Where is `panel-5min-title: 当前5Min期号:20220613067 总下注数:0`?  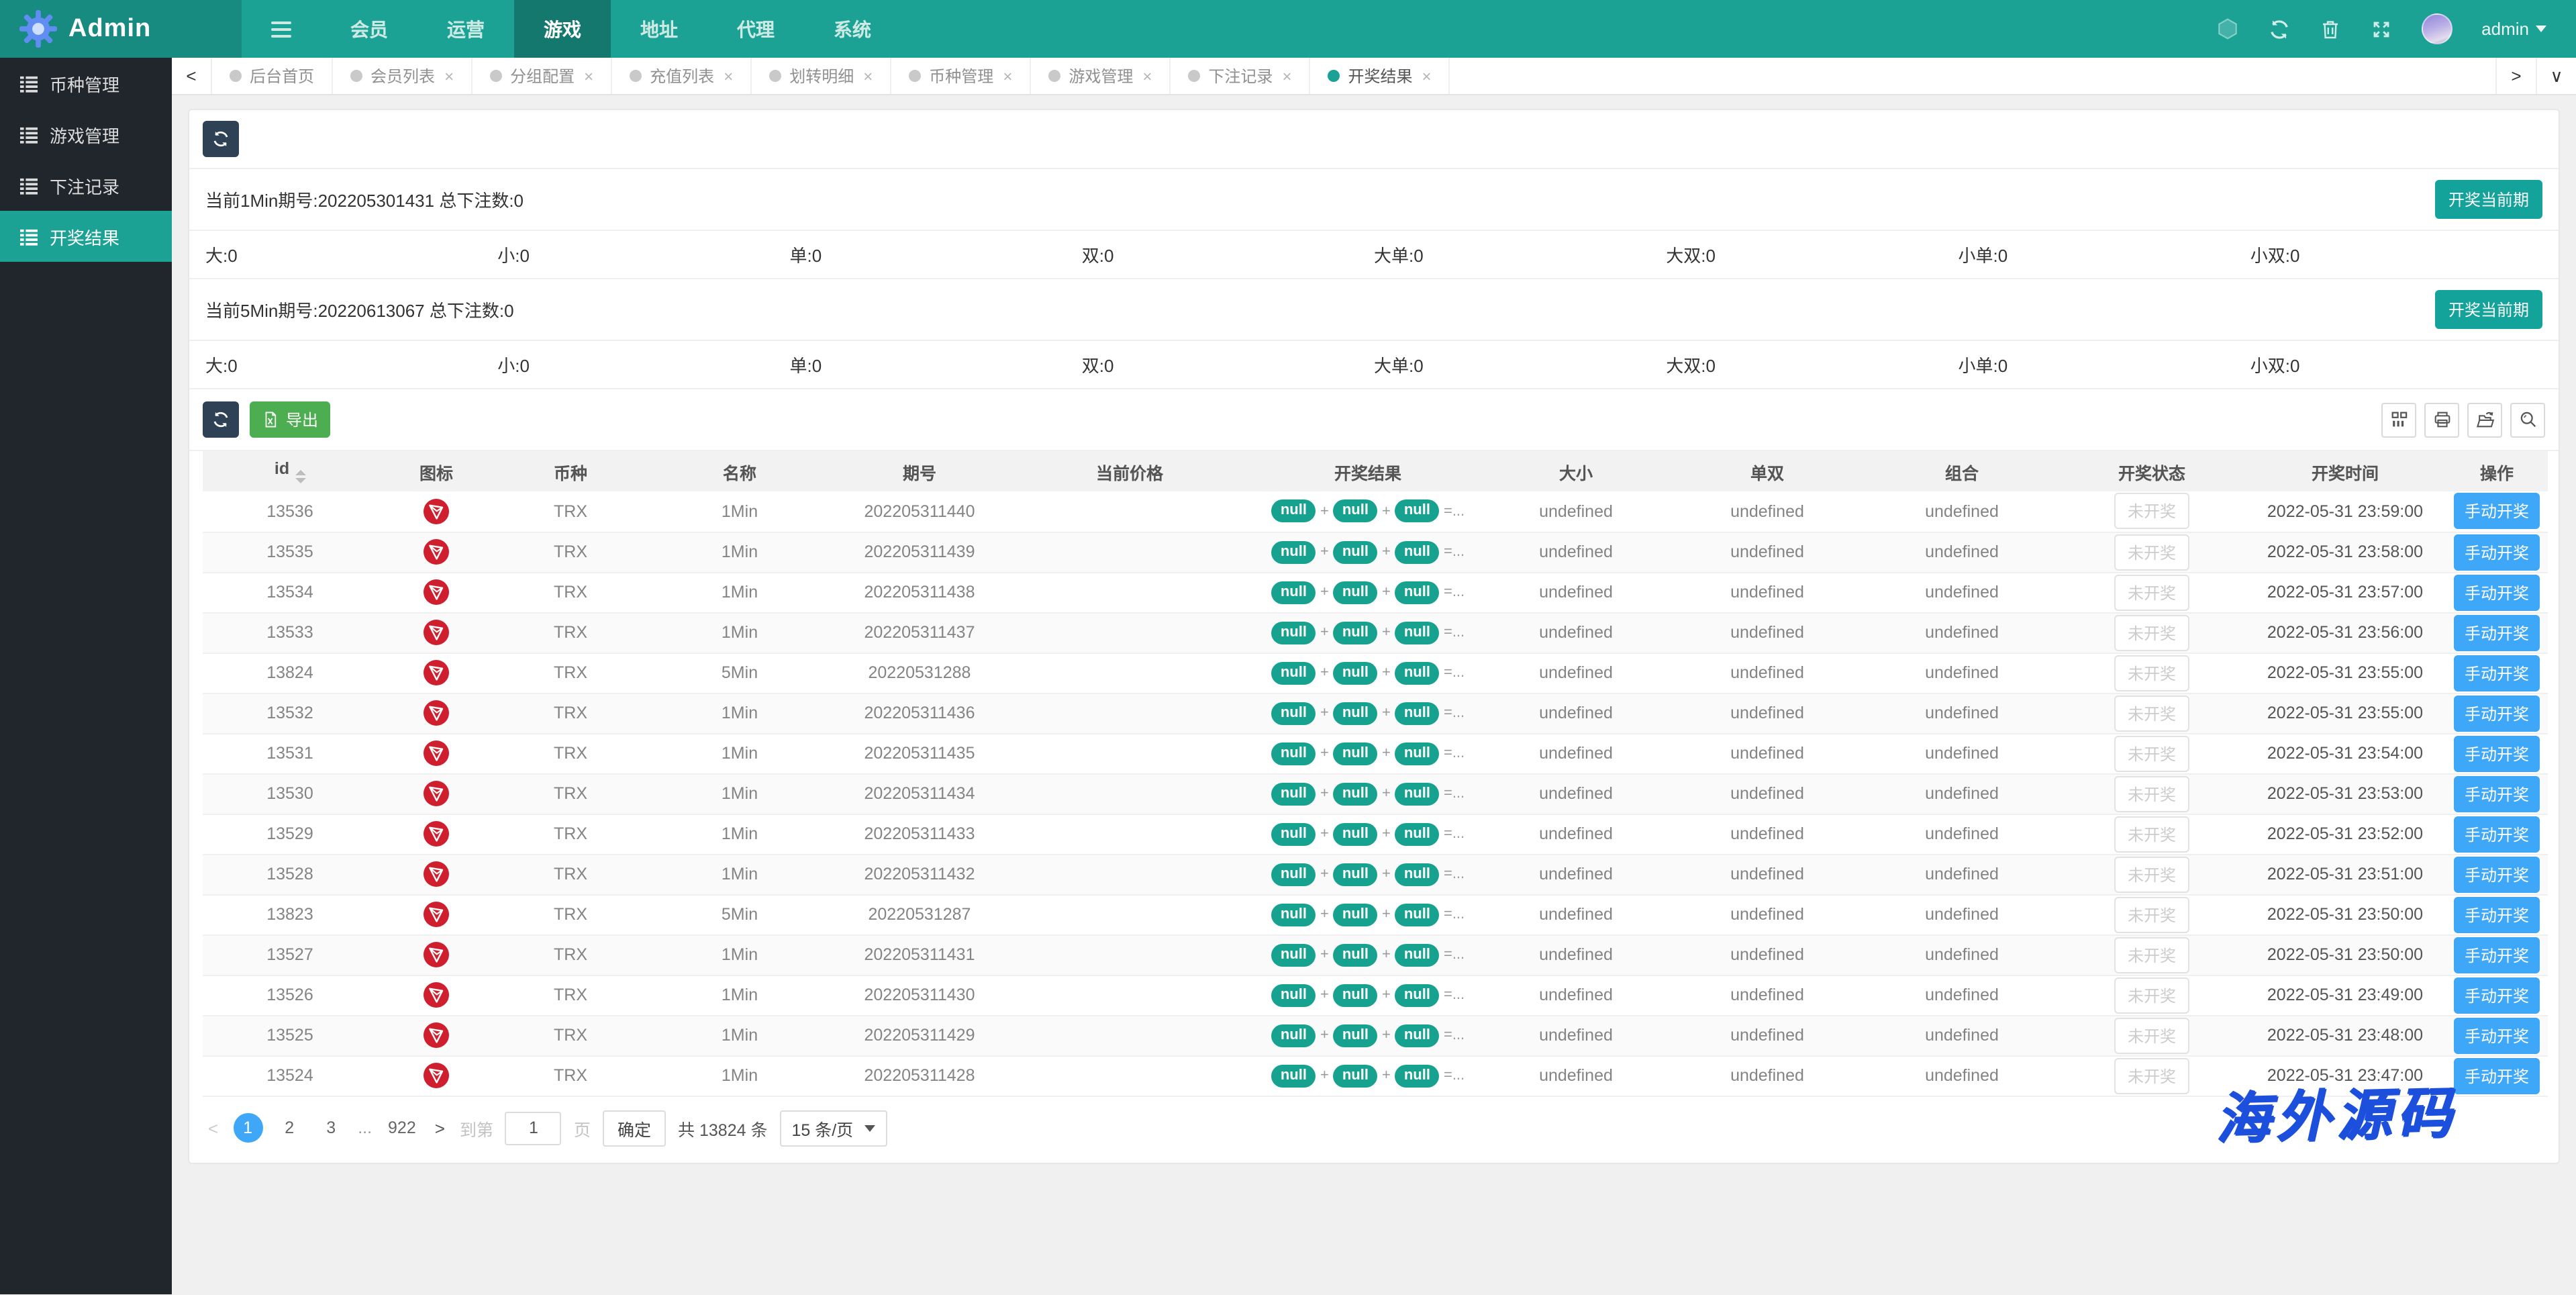 panel-5min-title: 当前5Min期号:20220613067 总下注数:0 is located at coordinates (359, 311).